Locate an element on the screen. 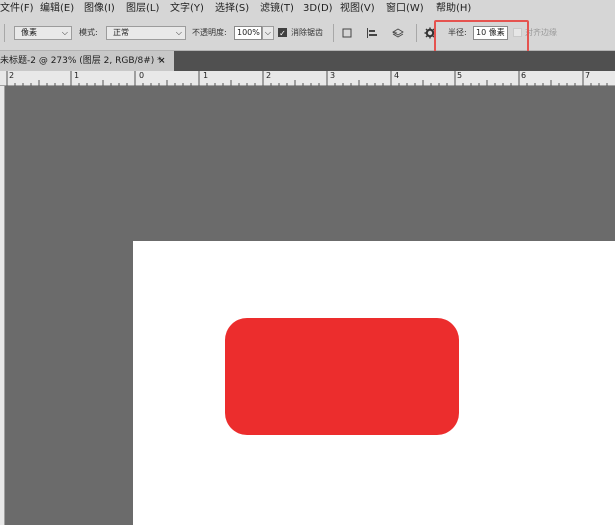  menu-layer: 图层(L) is located at coordinates (142, 8).